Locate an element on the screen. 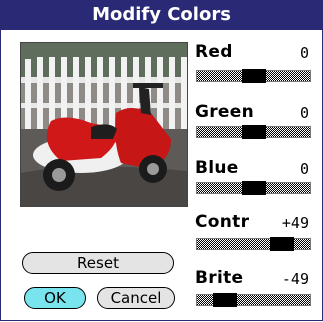 This screenshot has width=323, height=322. brightness-slider is located at coordinates (253, 300).